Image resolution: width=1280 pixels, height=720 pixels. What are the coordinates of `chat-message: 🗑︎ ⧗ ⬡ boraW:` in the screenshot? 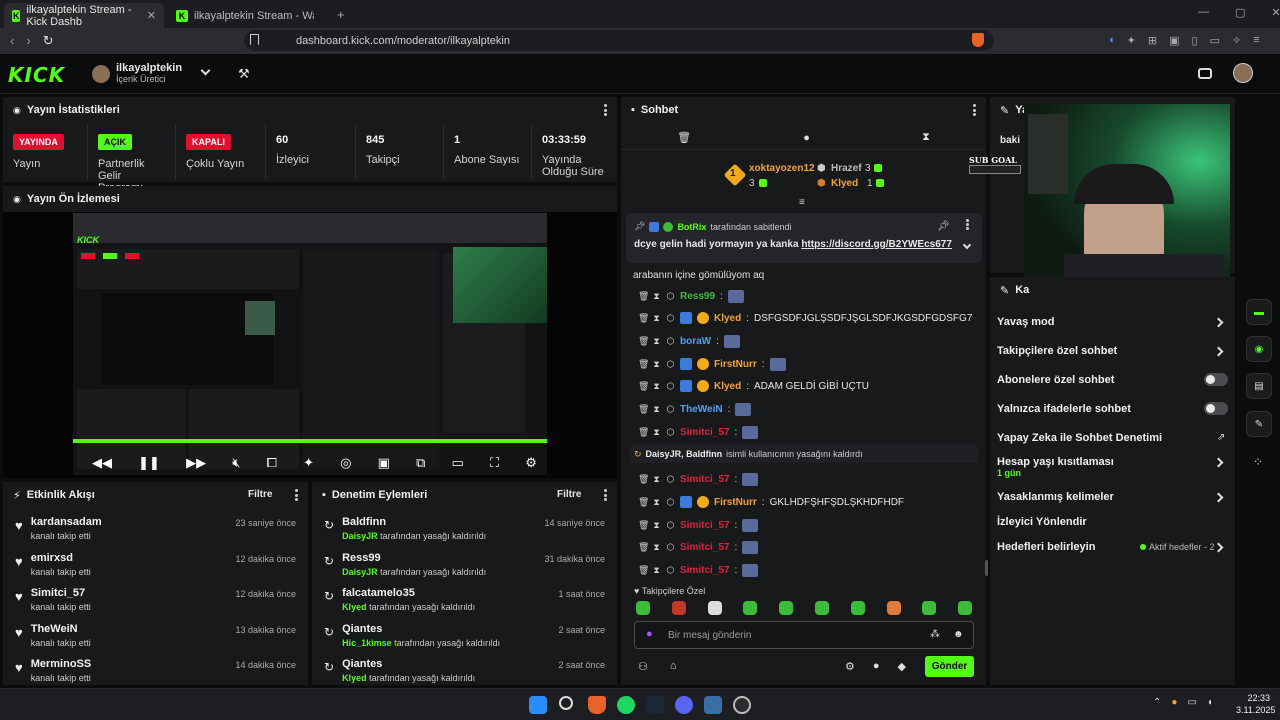 It's located at (689, 341).